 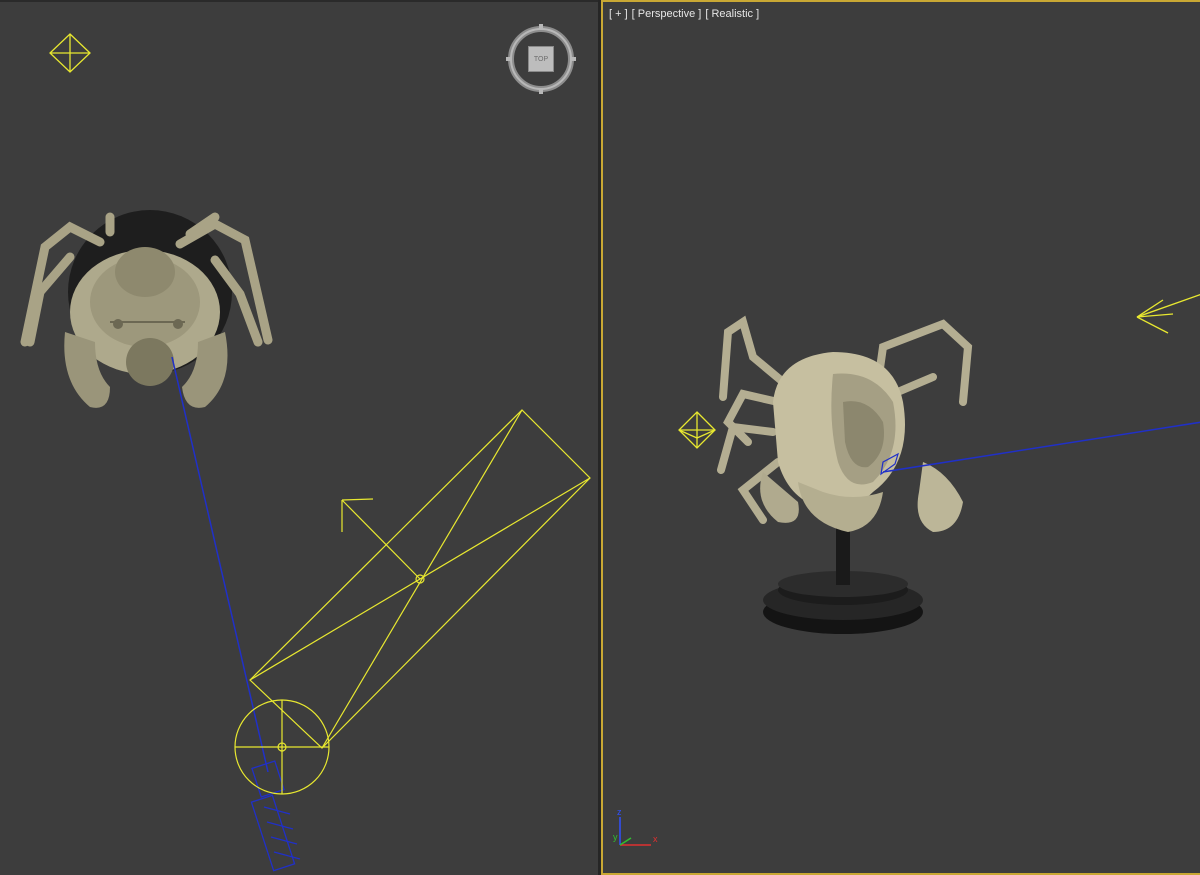 What do you see at coordinates (70, 53) in the screenshot?
I see `omni-light-icon` at bounding box center [70, 53].